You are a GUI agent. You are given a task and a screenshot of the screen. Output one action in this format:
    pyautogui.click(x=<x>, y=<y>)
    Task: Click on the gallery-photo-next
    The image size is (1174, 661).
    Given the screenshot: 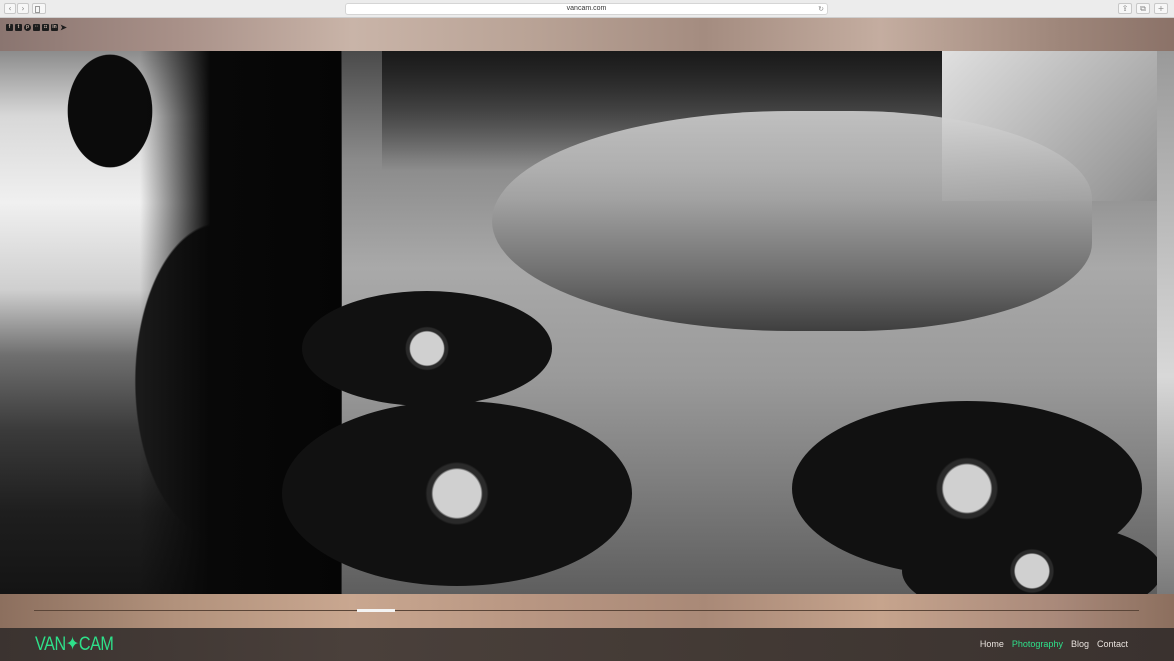 What is the action you would take?
    pyautogui.click(x=1165, y=322)
    